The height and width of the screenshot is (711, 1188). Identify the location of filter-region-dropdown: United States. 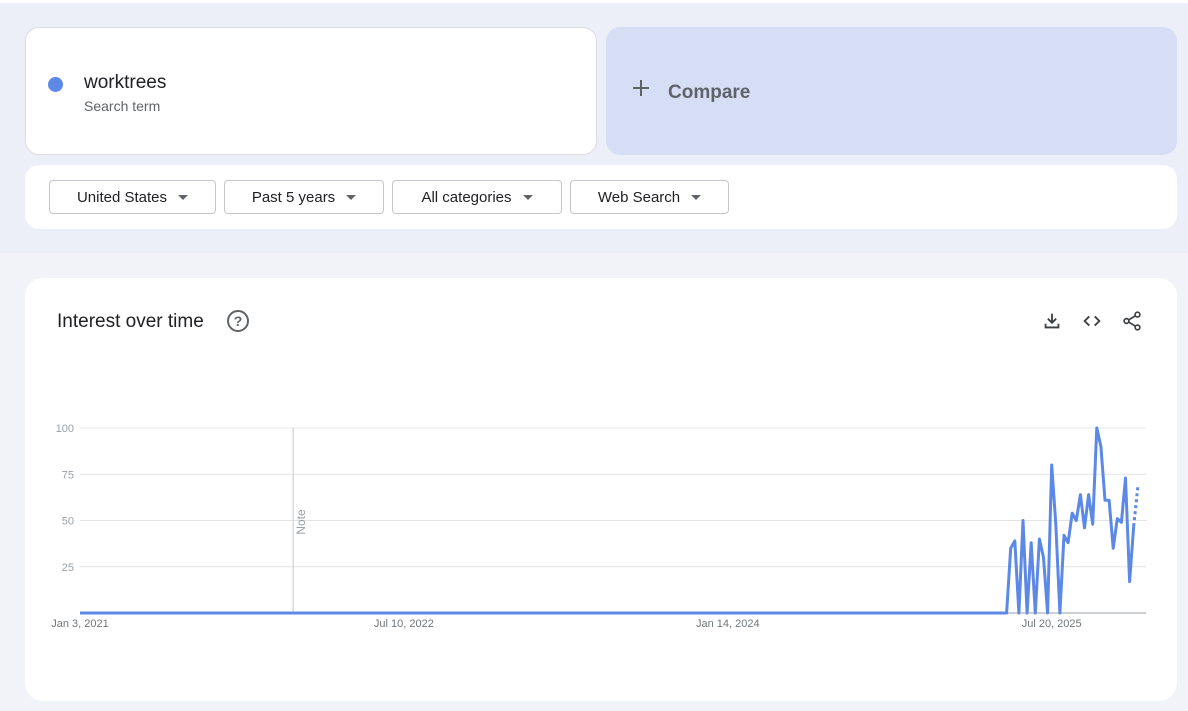
(132, 197).